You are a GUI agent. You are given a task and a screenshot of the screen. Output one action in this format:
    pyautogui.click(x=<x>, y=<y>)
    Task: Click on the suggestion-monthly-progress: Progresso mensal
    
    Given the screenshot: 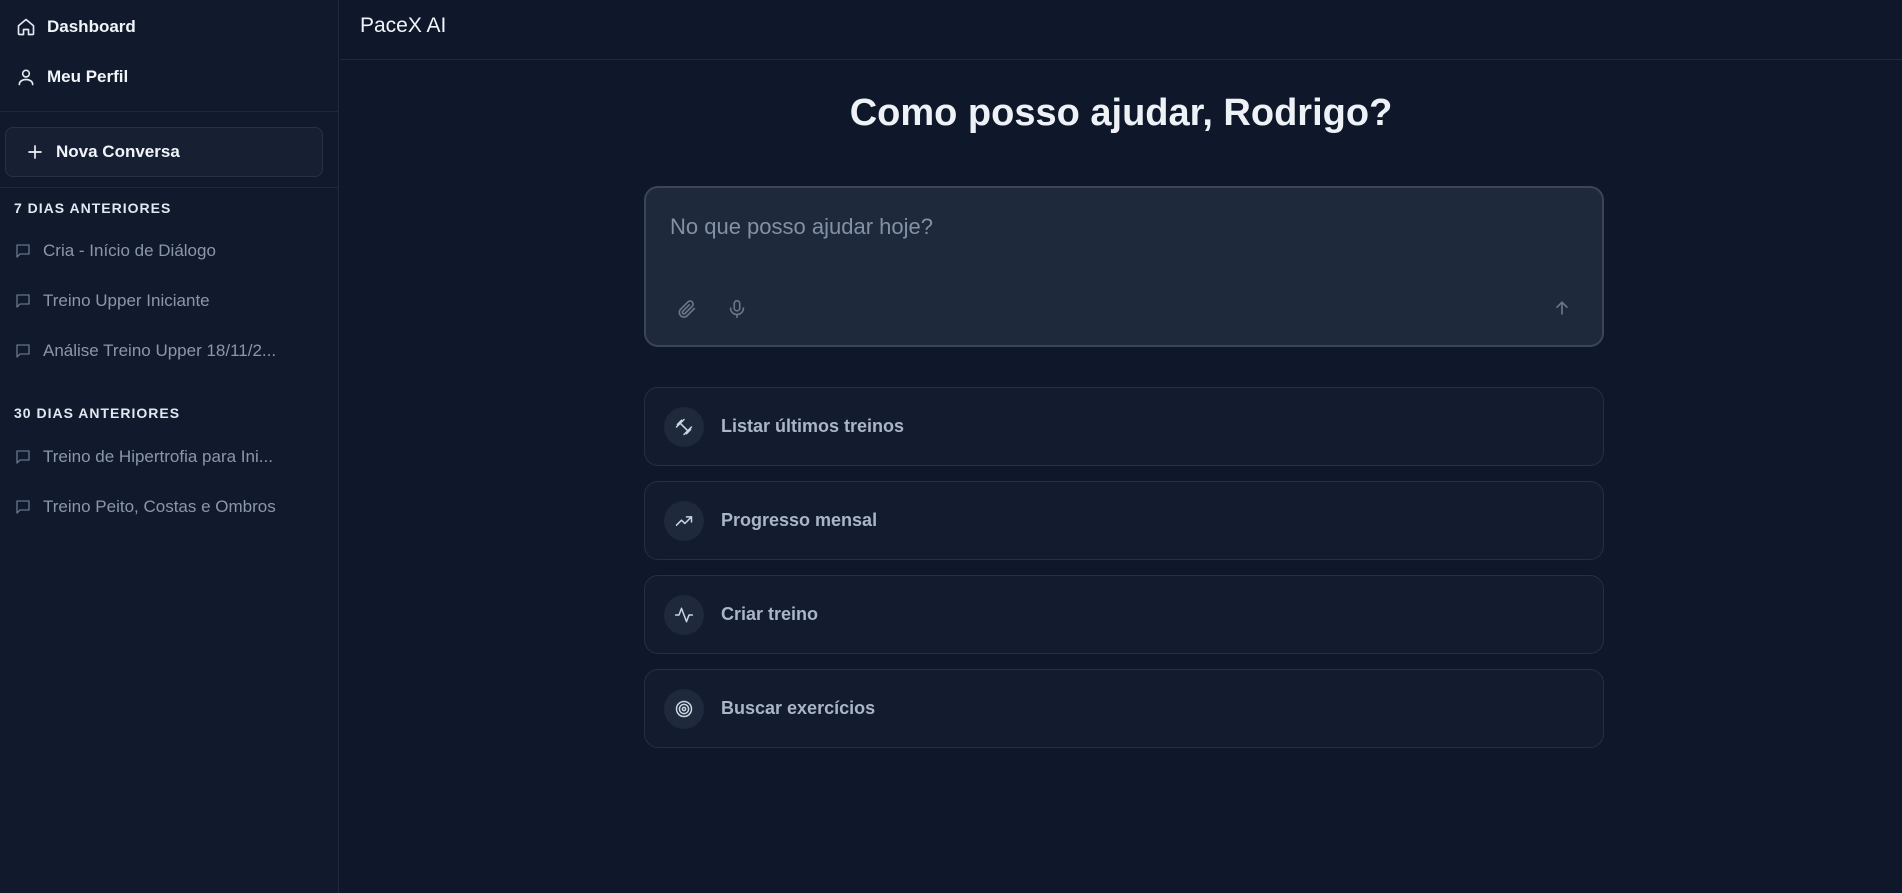 What is the action you would take?
    pyautogui.click(x=1124, y=520)
    